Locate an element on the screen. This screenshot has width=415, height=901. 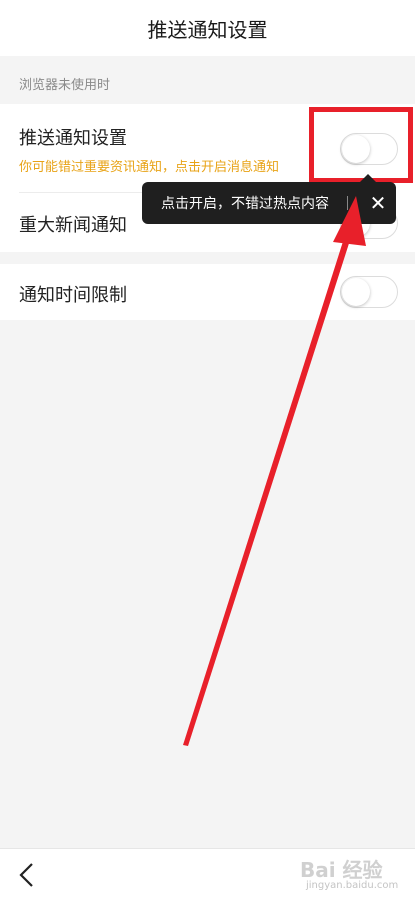
major-news-title: 重大新闻通知 is located at coordinates (73, 225).